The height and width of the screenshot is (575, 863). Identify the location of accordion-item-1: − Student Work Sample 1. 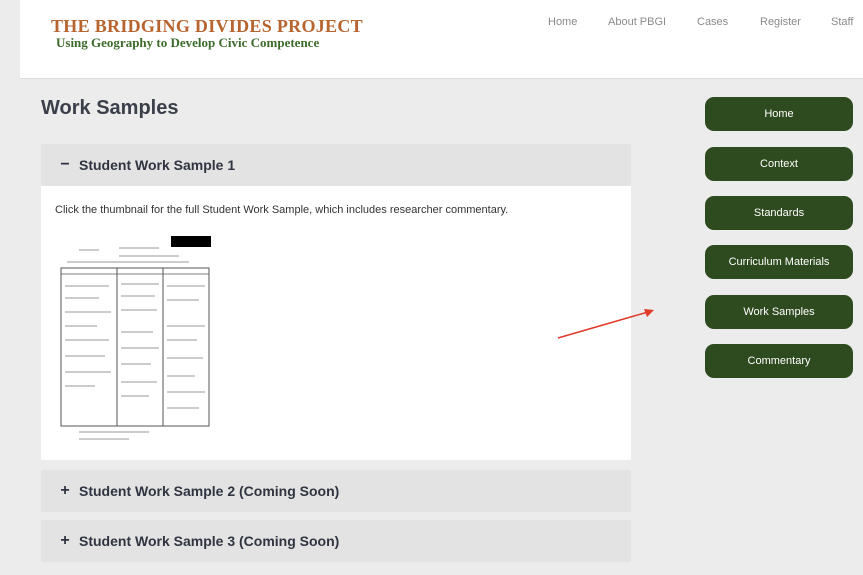
(336, 165).